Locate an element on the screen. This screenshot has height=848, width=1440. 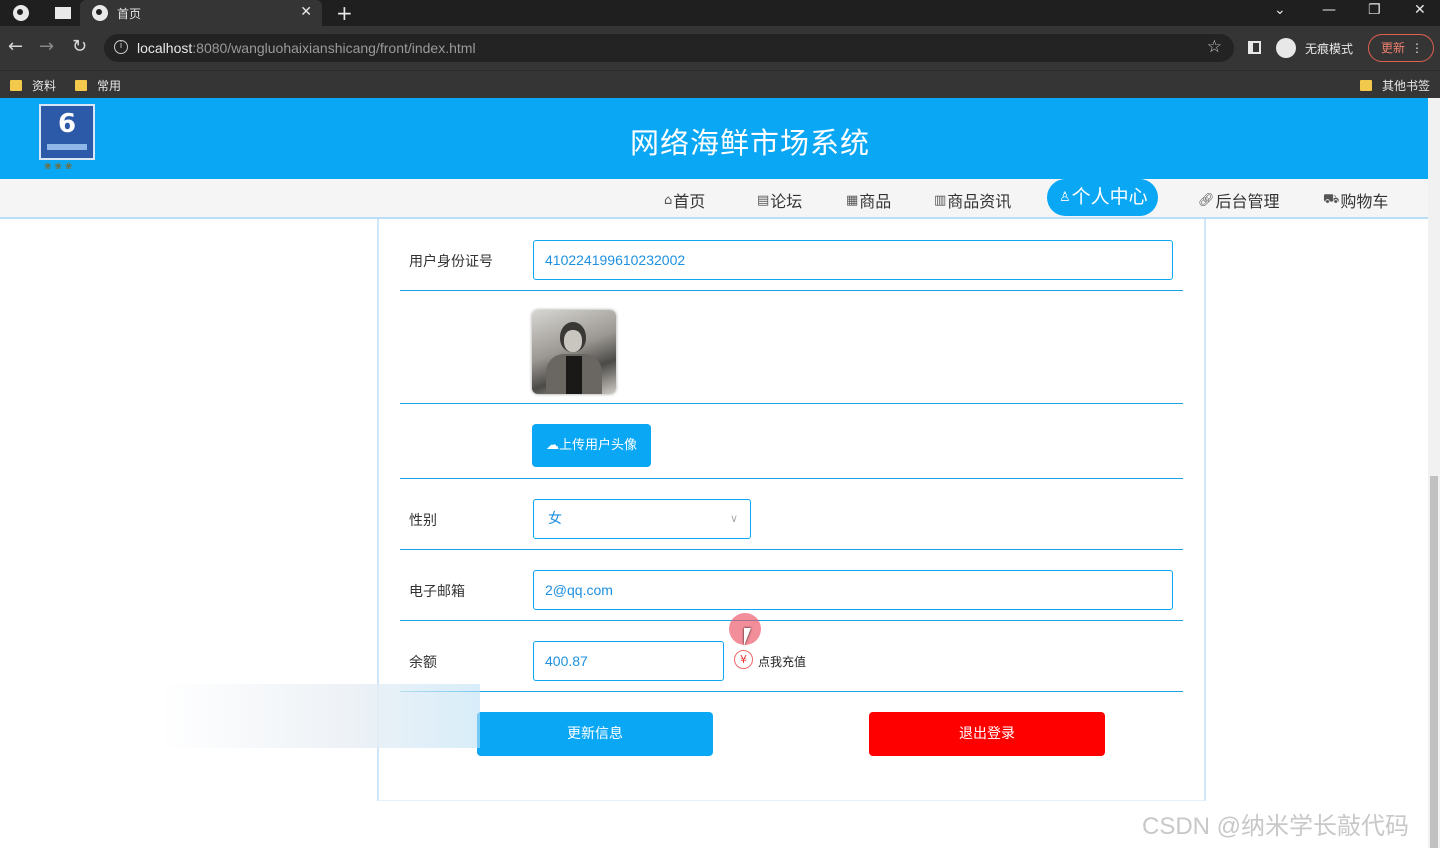
balance-label: 余额 is located at coordinates (423, 663).